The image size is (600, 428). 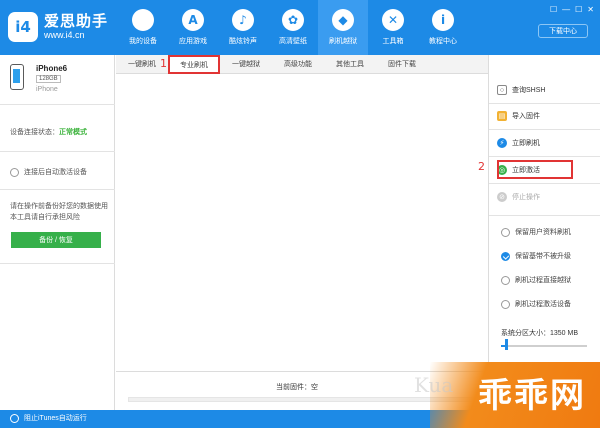 I want to click on conn-label: 设备连接状态：, so click(x=34, y=132).